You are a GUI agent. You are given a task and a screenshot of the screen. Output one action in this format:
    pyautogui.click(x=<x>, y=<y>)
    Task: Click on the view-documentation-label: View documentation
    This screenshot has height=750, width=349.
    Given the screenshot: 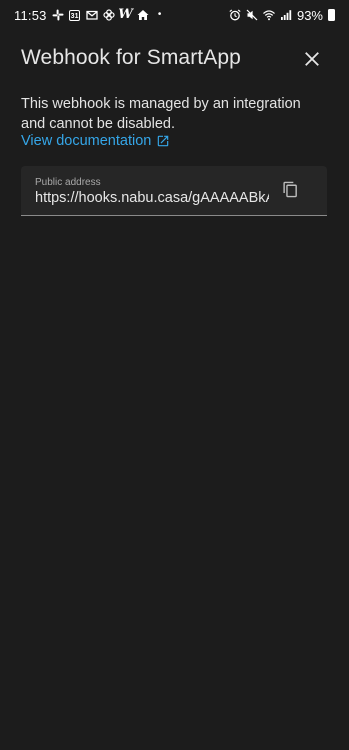 What is the action you would take?
    pyautogui.click(x=86, y=141)
    